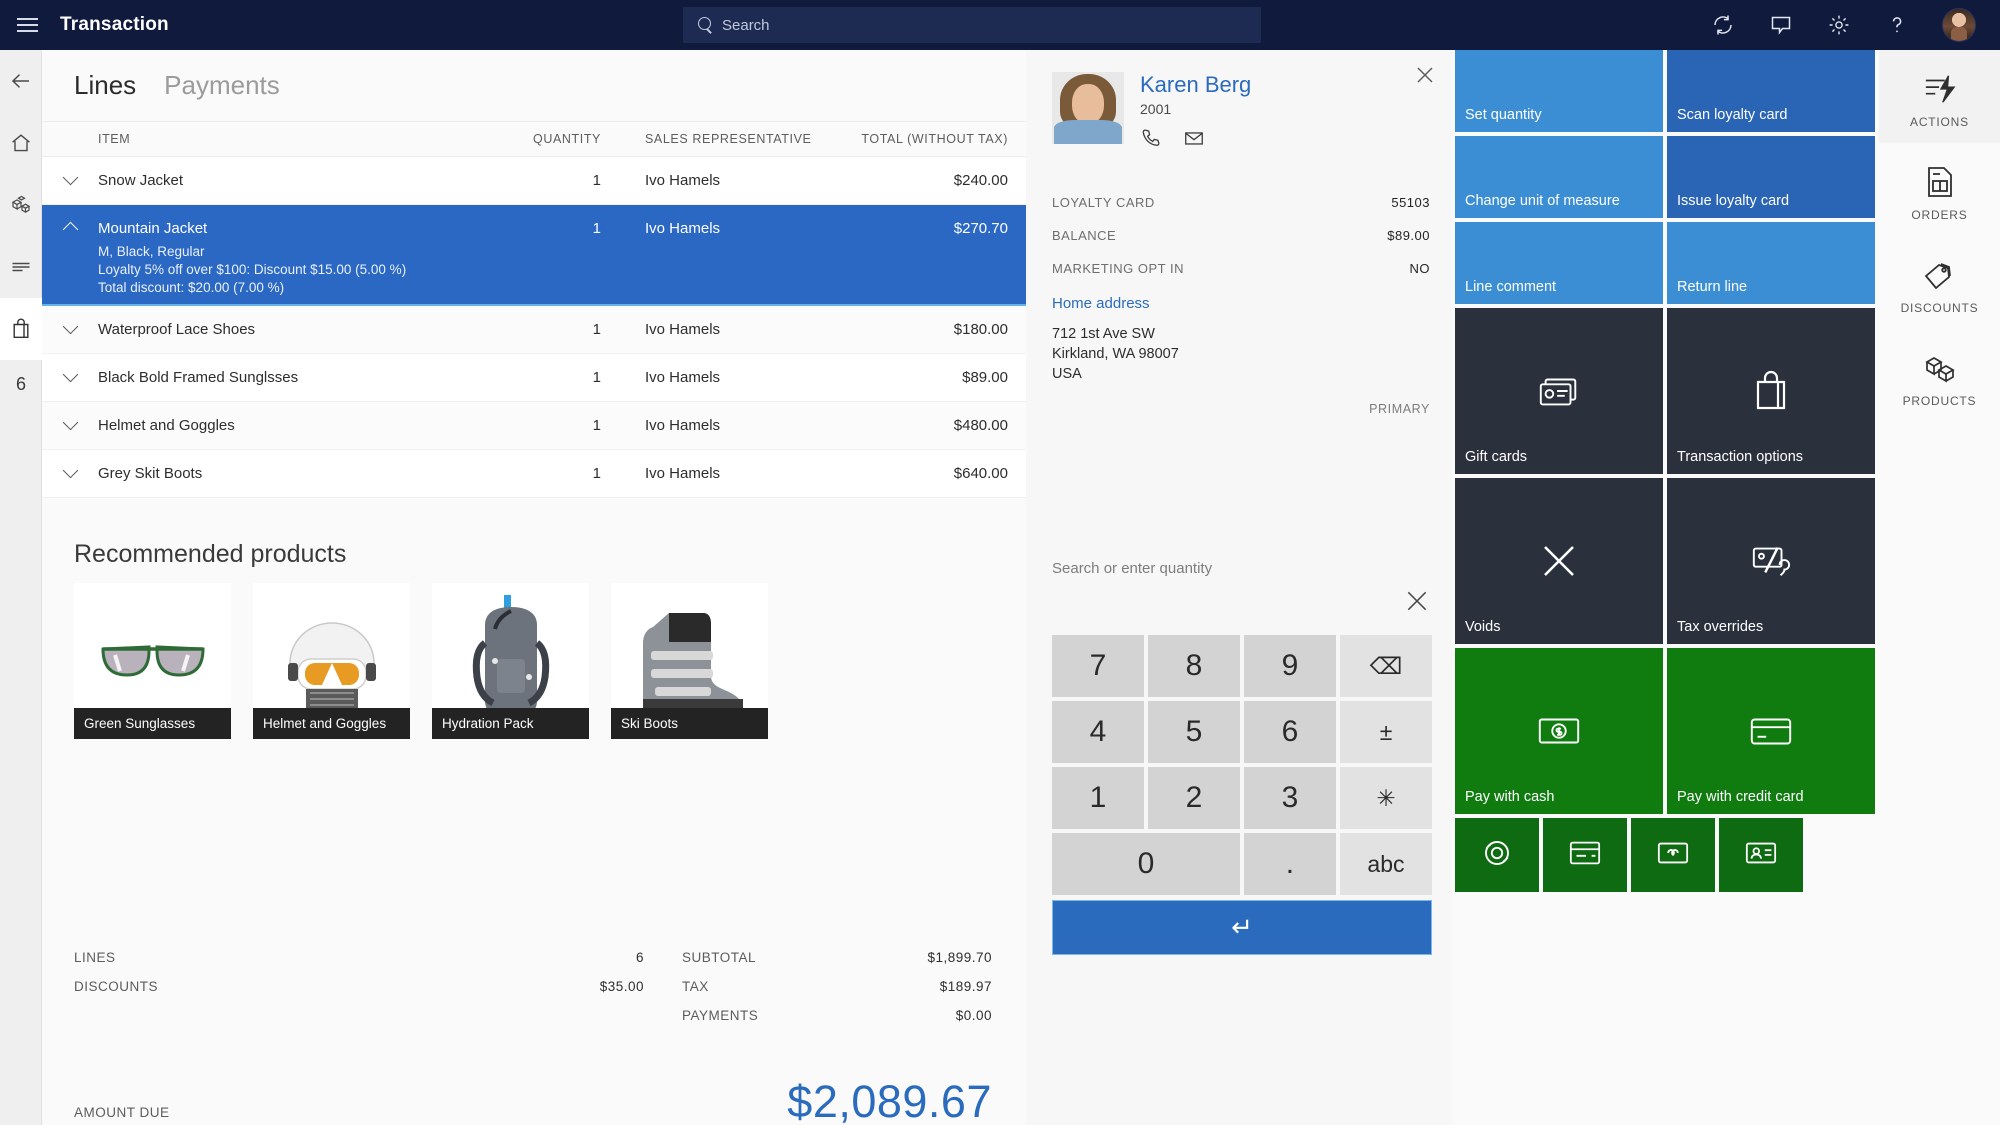 The width and height of the screenshot is (2000, 1125). What do you see at coordinates (1098, 666) in the screenshot?
I see `key-7: 7` at bounding box center [1098, 666].